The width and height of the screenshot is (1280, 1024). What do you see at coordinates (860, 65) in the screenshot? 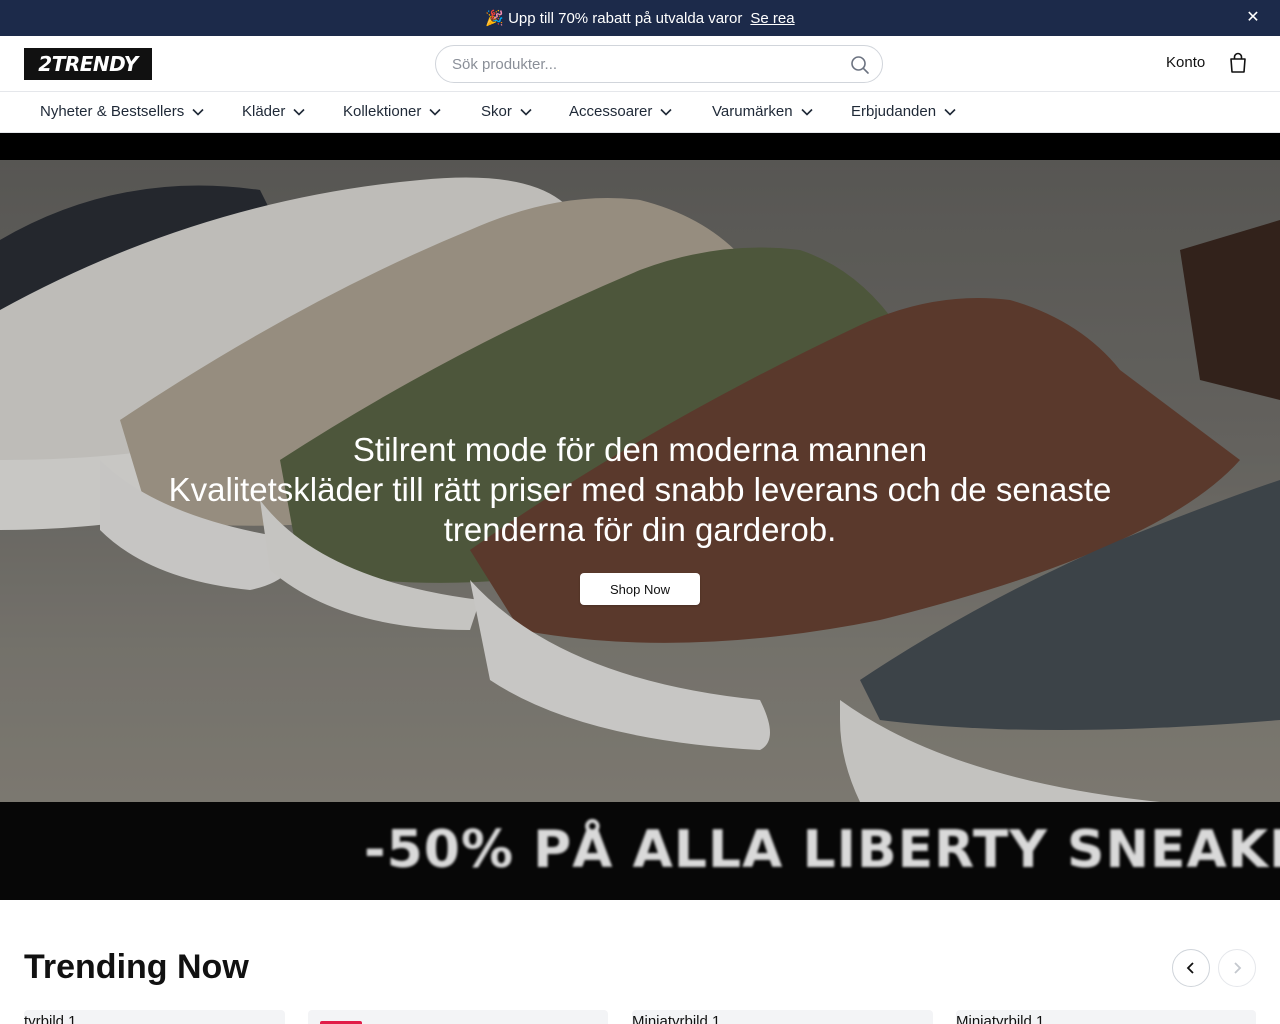
I see `search-icon` at bounding box center [860, 65].